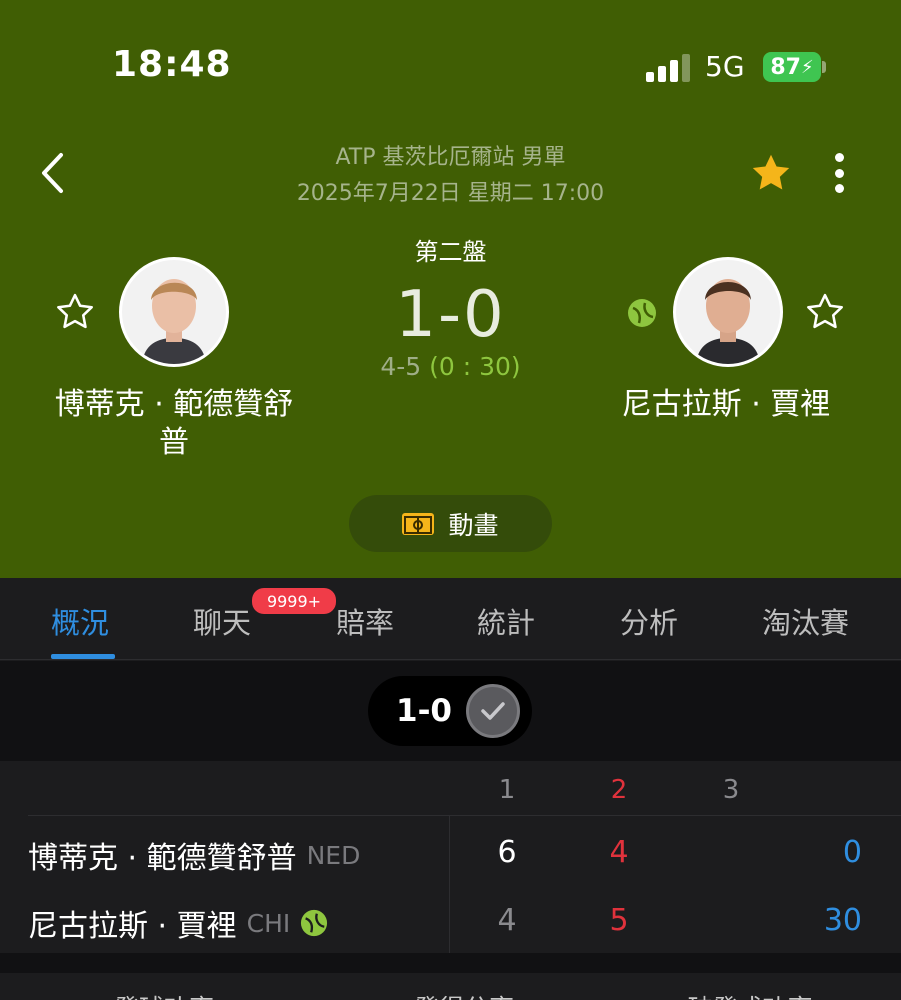  Describe the element at coordinates (649, 621) in the screenshot. I see `tab-analysis: 分析` at that location.